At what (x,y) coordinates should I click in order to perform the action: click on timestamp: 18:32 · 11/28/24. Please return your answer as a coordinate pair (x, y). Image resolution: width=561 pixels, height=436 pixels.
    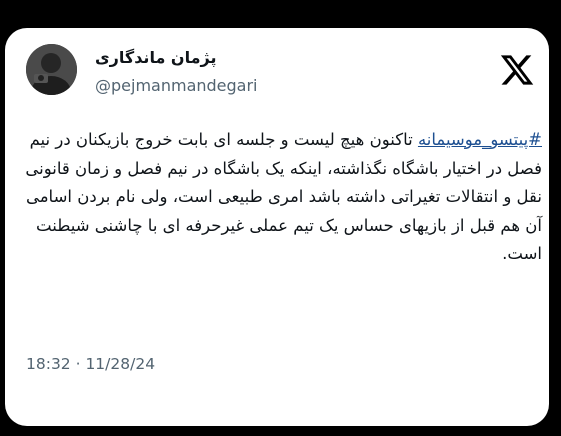
    Looking at the image, I should click on (90, 364).